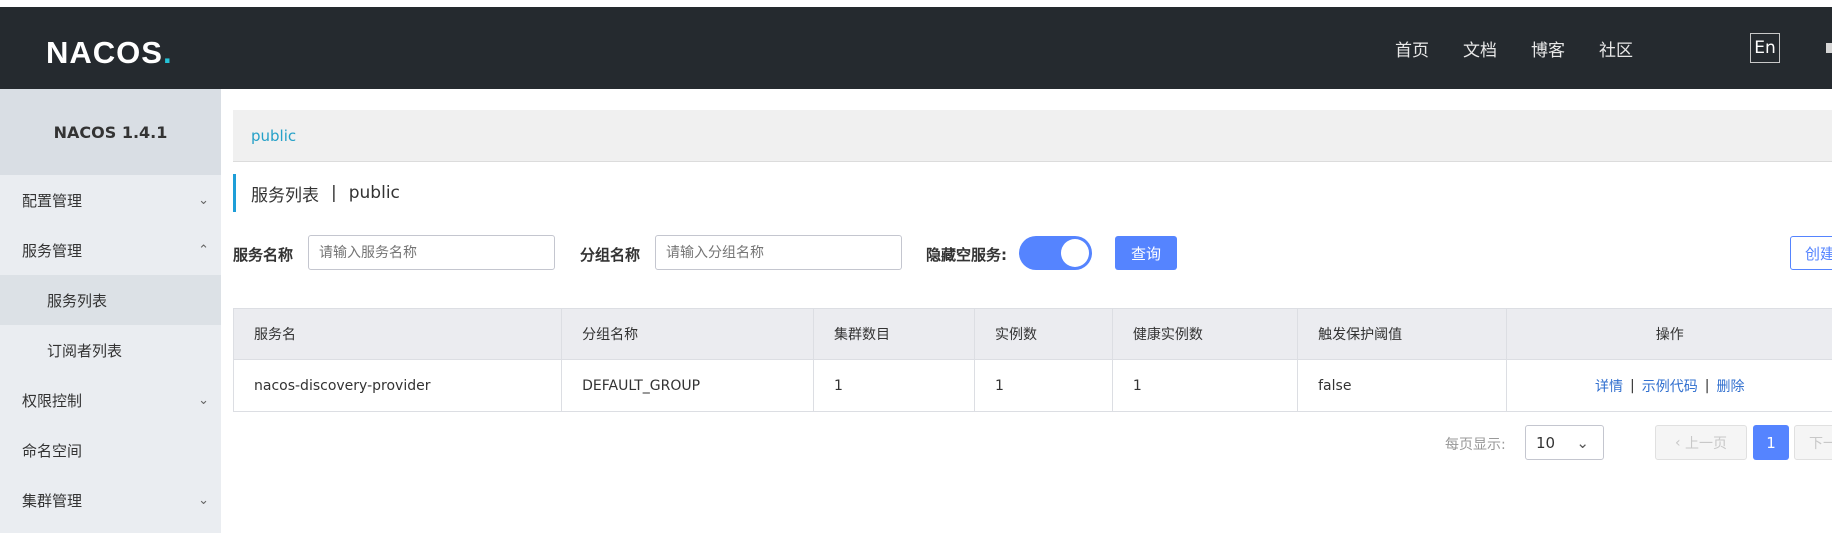  What do you see at coordinates (1730, 386) in the screenshot?
I see `delete-link: 删除` at bounding box center [1730, 386].